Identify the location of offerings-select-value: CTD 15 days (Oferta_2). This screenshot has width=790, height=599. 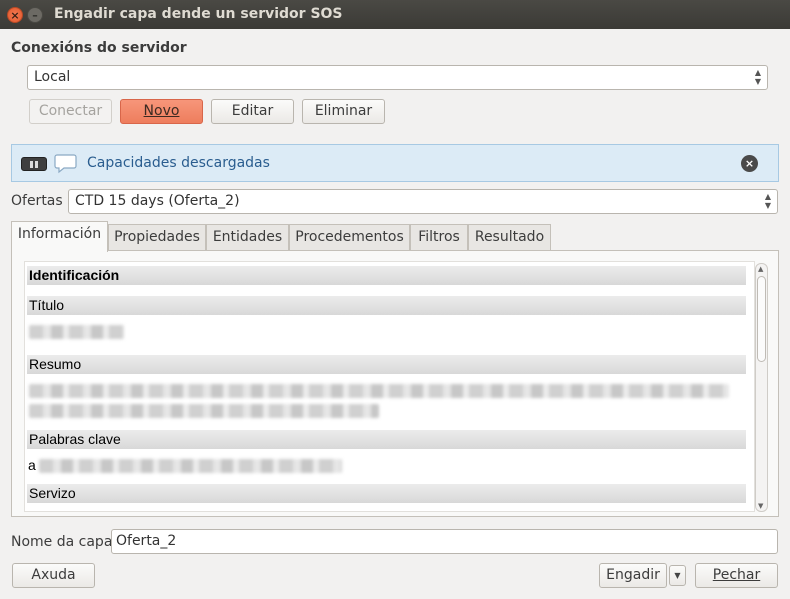
(157, 201).